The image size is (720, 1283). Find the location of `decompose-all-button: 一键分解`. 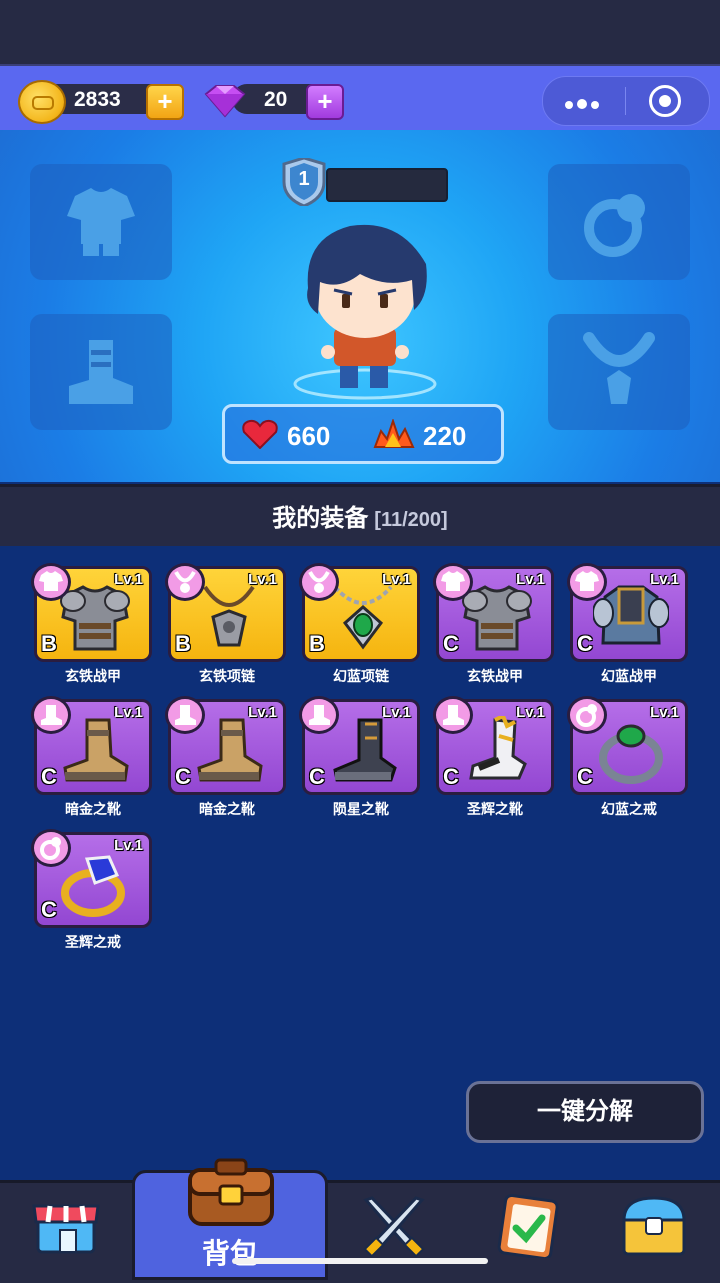

decompose-all-button: 一键分解 is located at coordinates (585, 1112).